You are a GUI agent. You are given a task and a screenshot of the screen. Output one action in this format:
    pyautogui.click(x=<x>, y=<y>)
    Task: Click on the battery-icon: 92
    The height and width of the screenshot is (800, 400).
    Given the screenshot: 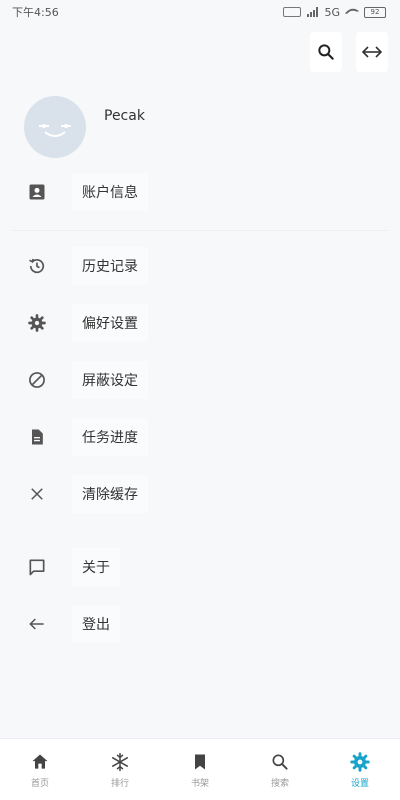 What is the action you would take?
    pyautogui.click(x=375, y=12)
    